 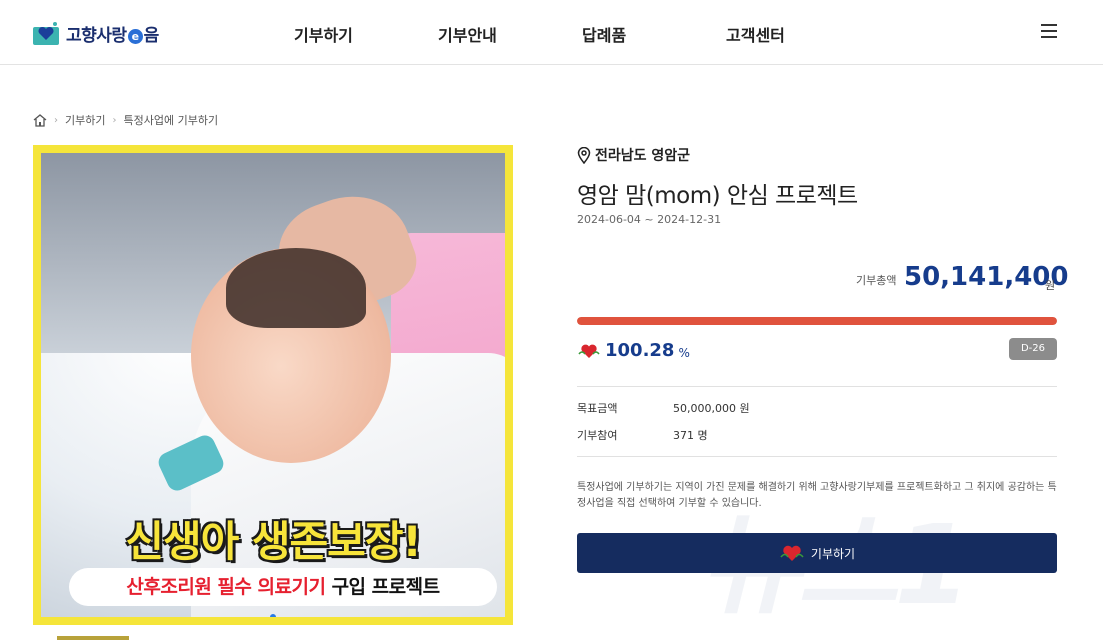 I want to click on total-unit: 원, so click(x=1050, y=285).